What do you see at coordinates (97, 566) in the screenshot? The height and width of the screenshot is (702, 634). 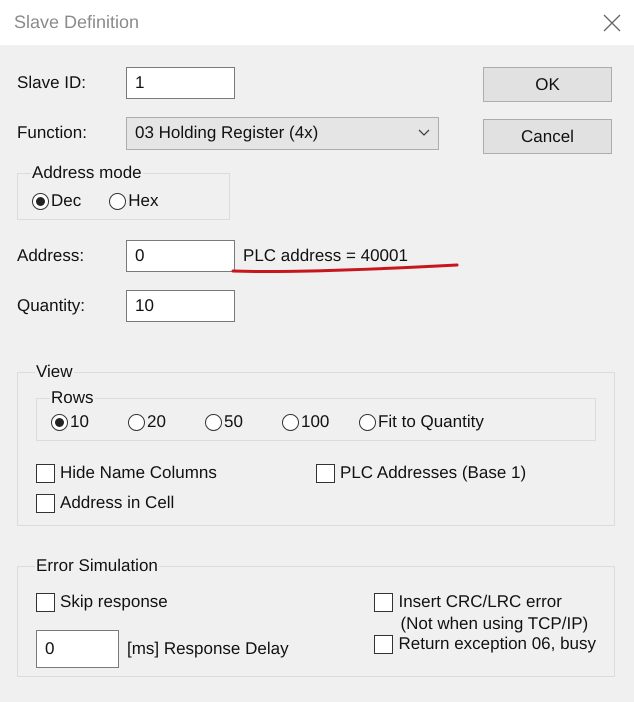 I see `group-title: Error Simulation` at bounding box center [97, 566].